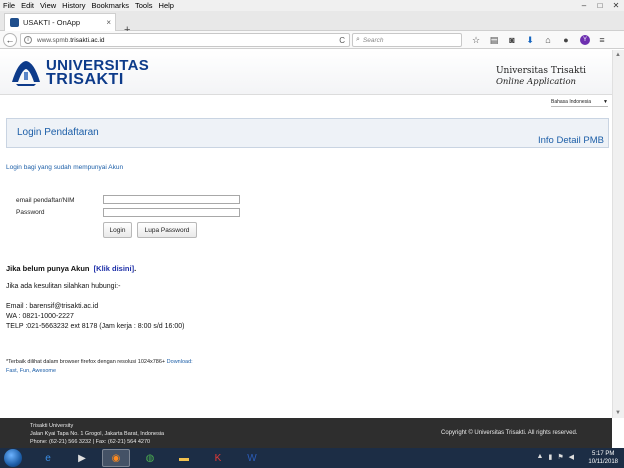 This screenshot has height=468, width=624. I want to click on register-link: [Klik disini], so click(114, 268).